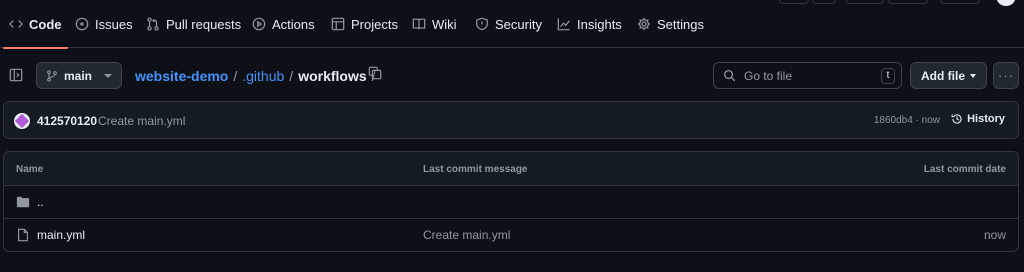 The height and width of the screenshot is (272, 1024). What do you see at coordinates (374, 24) in the screenshot?
I see `tab-label: Projects` at bounding box center [374, 24].